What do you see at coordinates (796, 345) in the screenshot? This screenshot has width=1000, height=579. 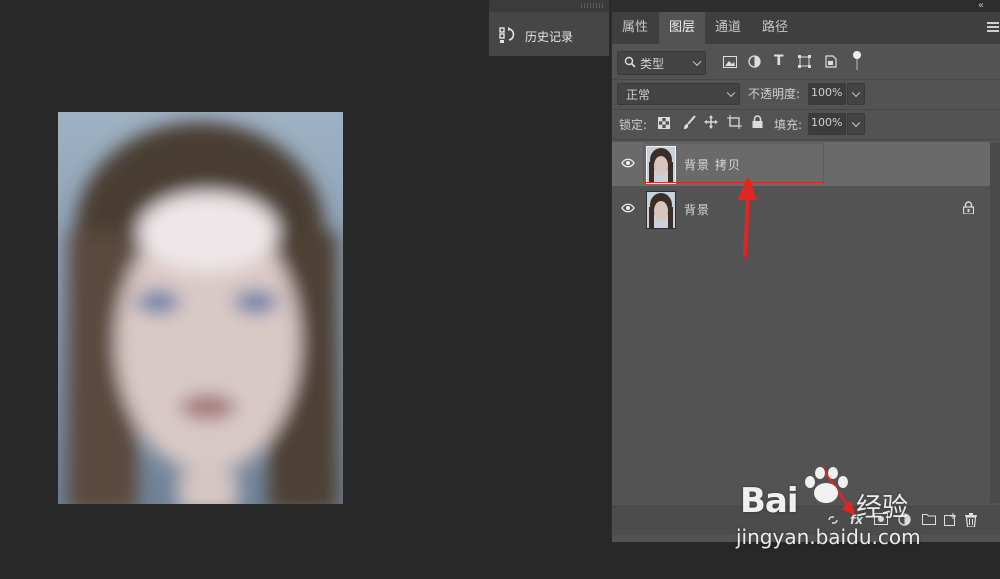 I see `annotation-arrows` at bounding box center [796, 345].